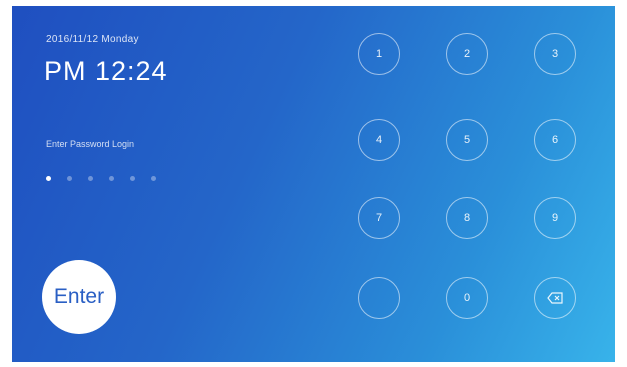 The height and width of the screenshot is (367, 627). Describe the element at coordinates (555, 54) in the screenshot. I see `key-3: 3` at that location.